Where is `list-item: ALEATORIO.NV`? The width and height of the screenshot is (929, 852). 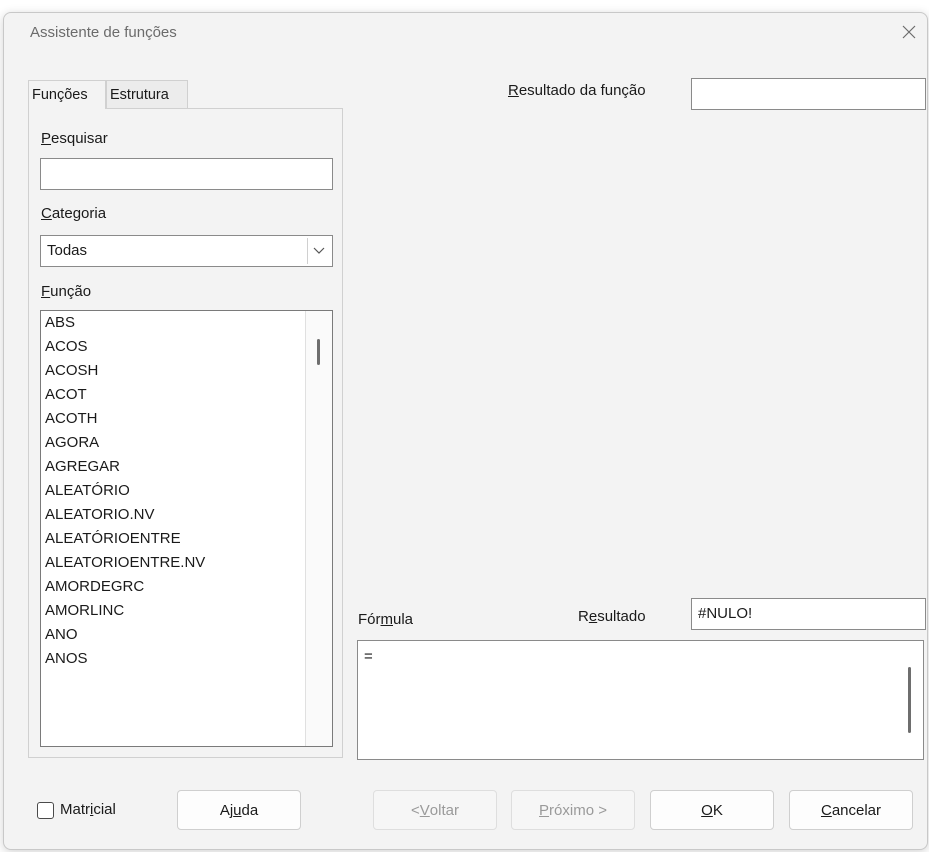
list-item: ALEATORIO.NV is located at coordinates (186, 515).